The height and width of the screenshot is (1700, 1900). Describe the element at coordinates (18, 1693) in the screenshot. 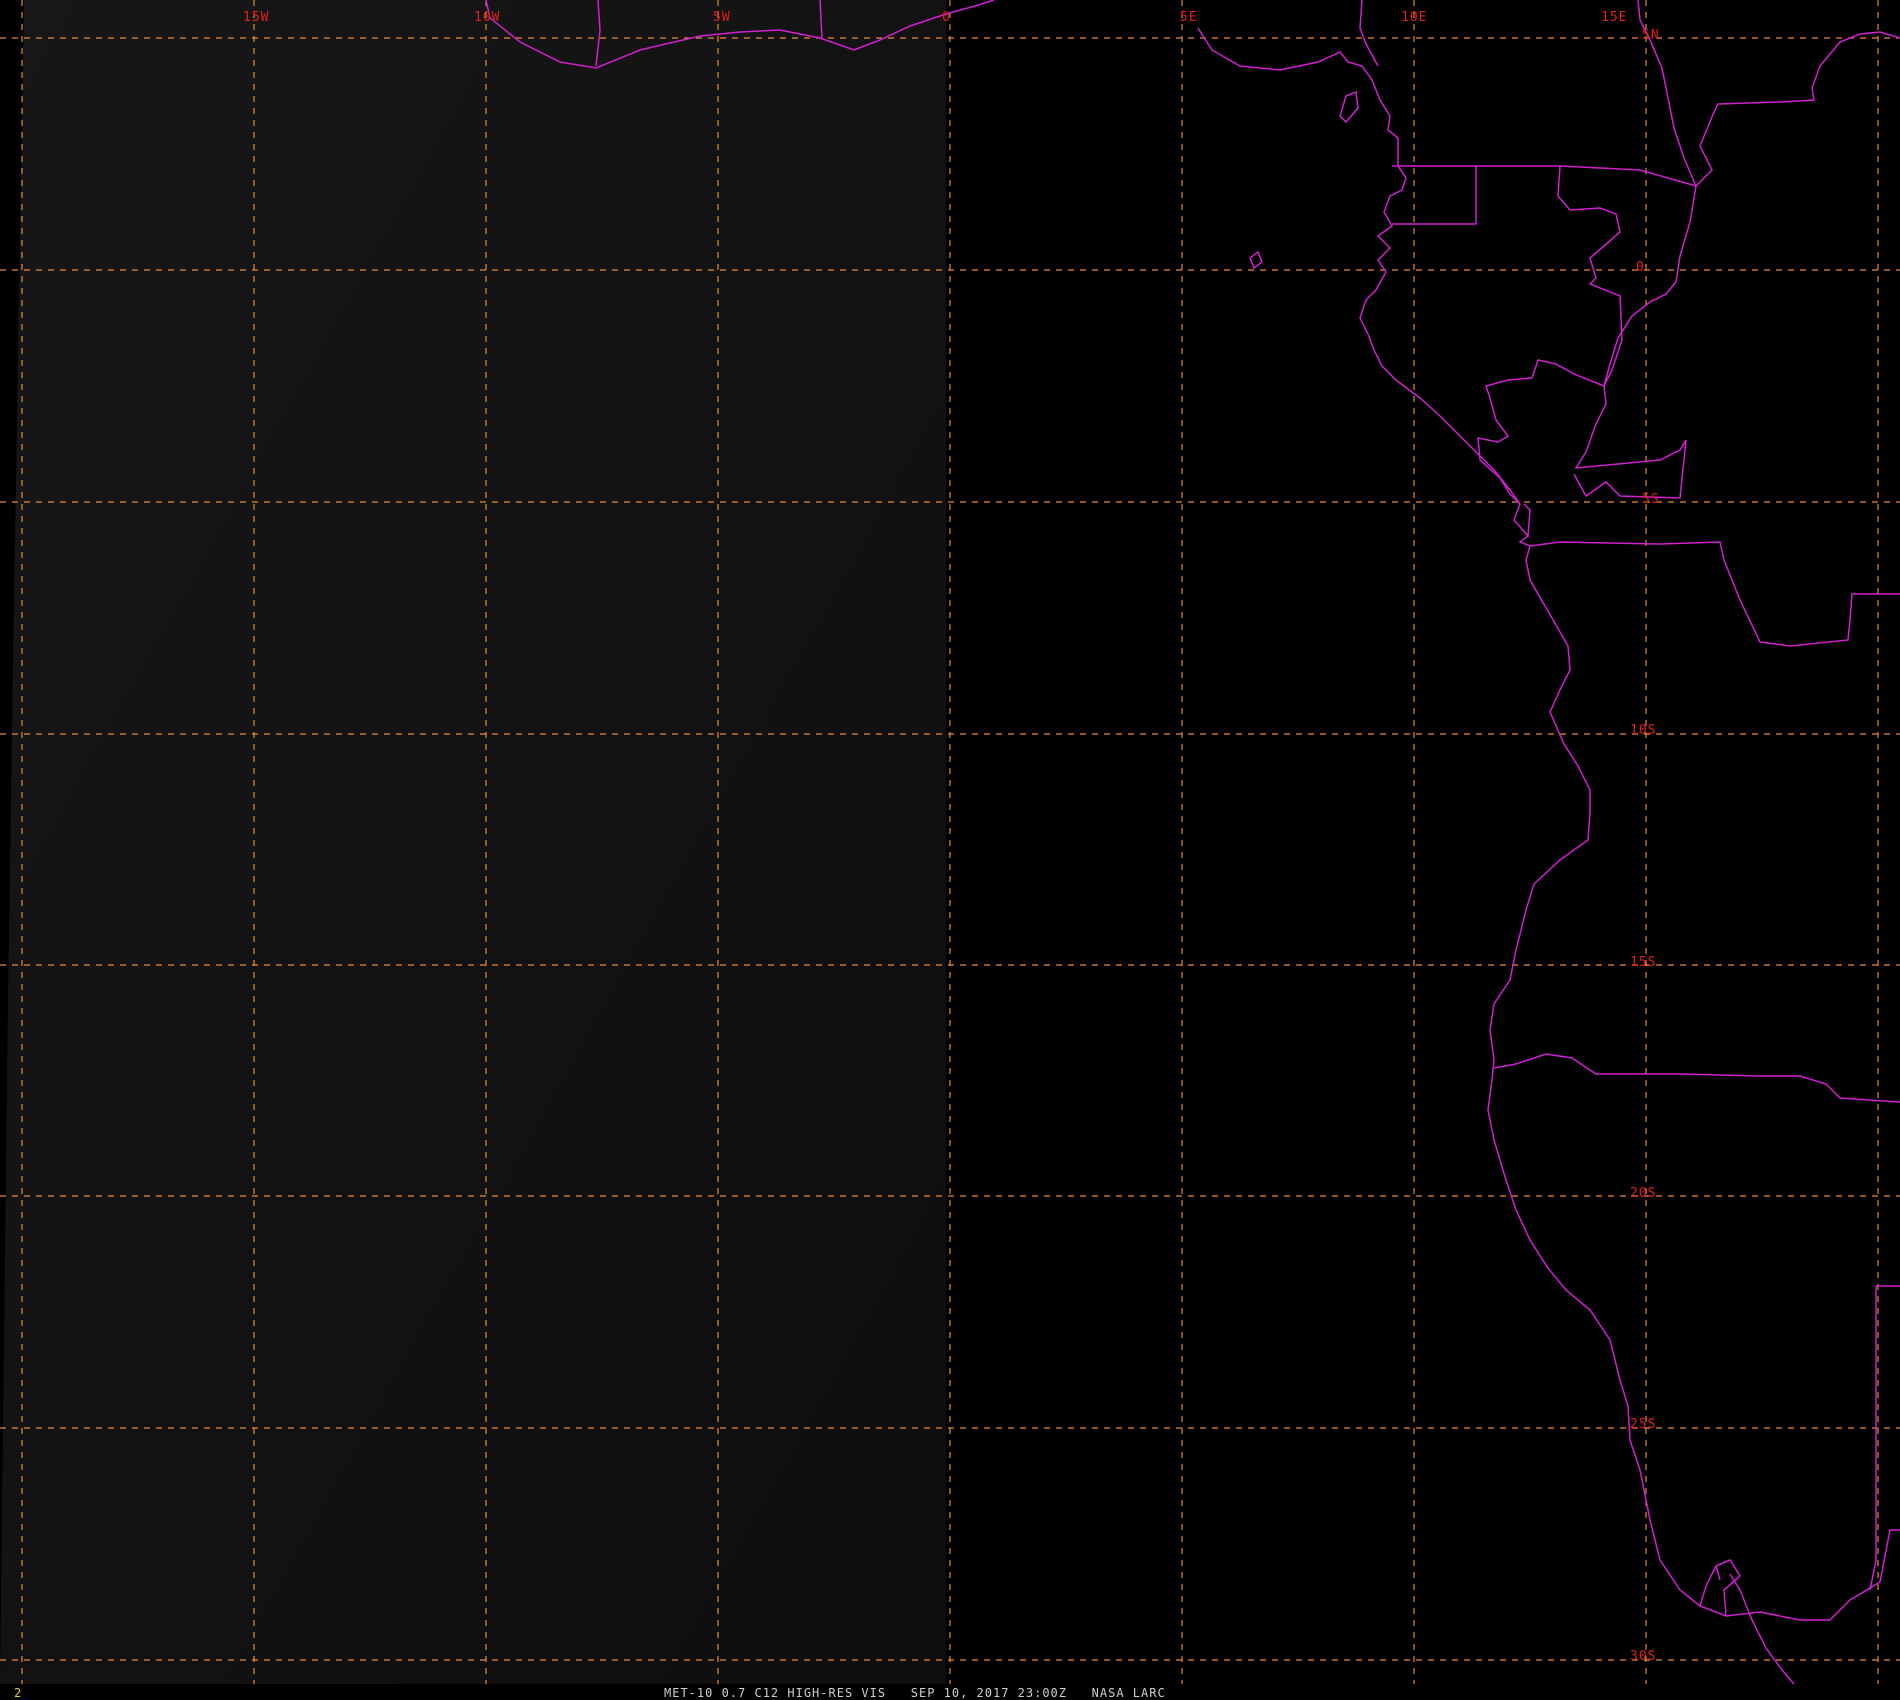

I see `frame-number: 2` at that location.